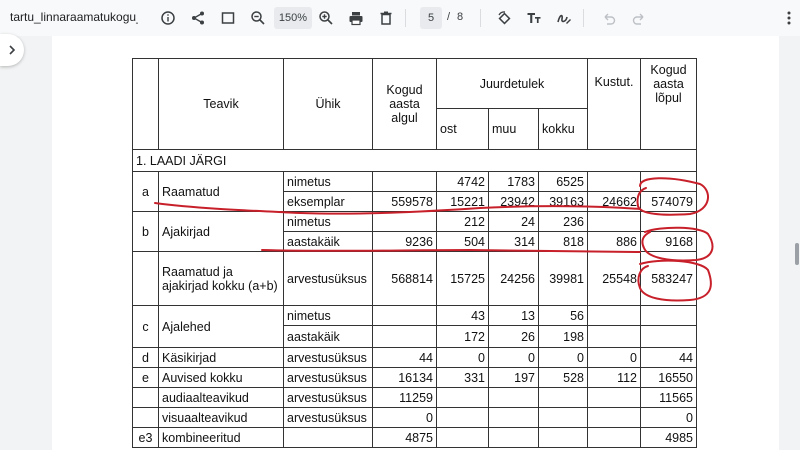 This screenshot has width=800, height=450. I want to click on row-kokku: 528, so click(563, 377).